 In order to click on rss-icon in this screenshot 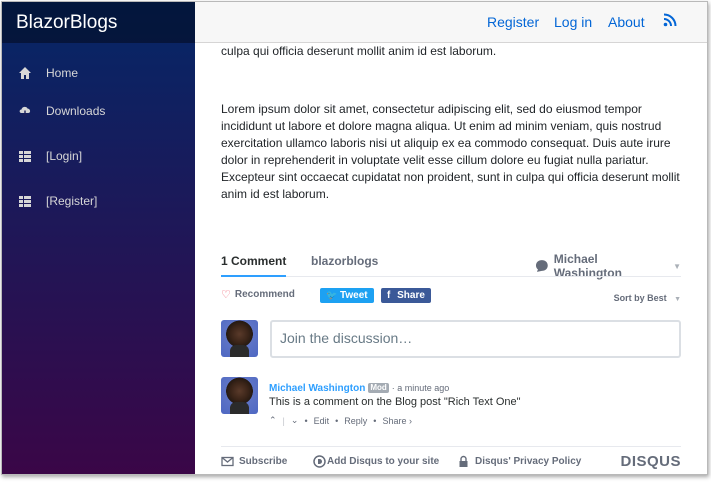, I will do `click(670, 20)`.